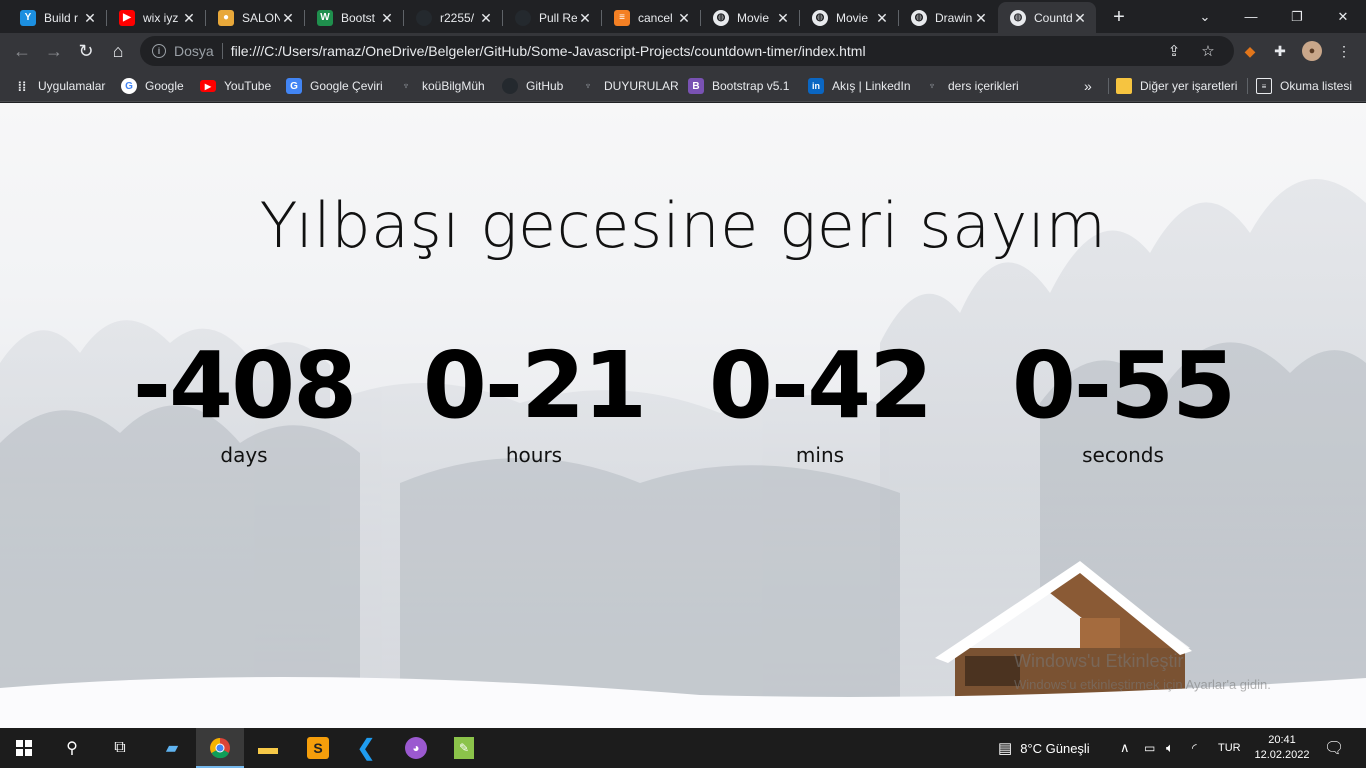 This screenshot has height=768, width=1366. What do you see at coordinates (1282, 755) in the screenshot?
I see `clock-date: 12.02.2022` at bounding box center [1282, 755].